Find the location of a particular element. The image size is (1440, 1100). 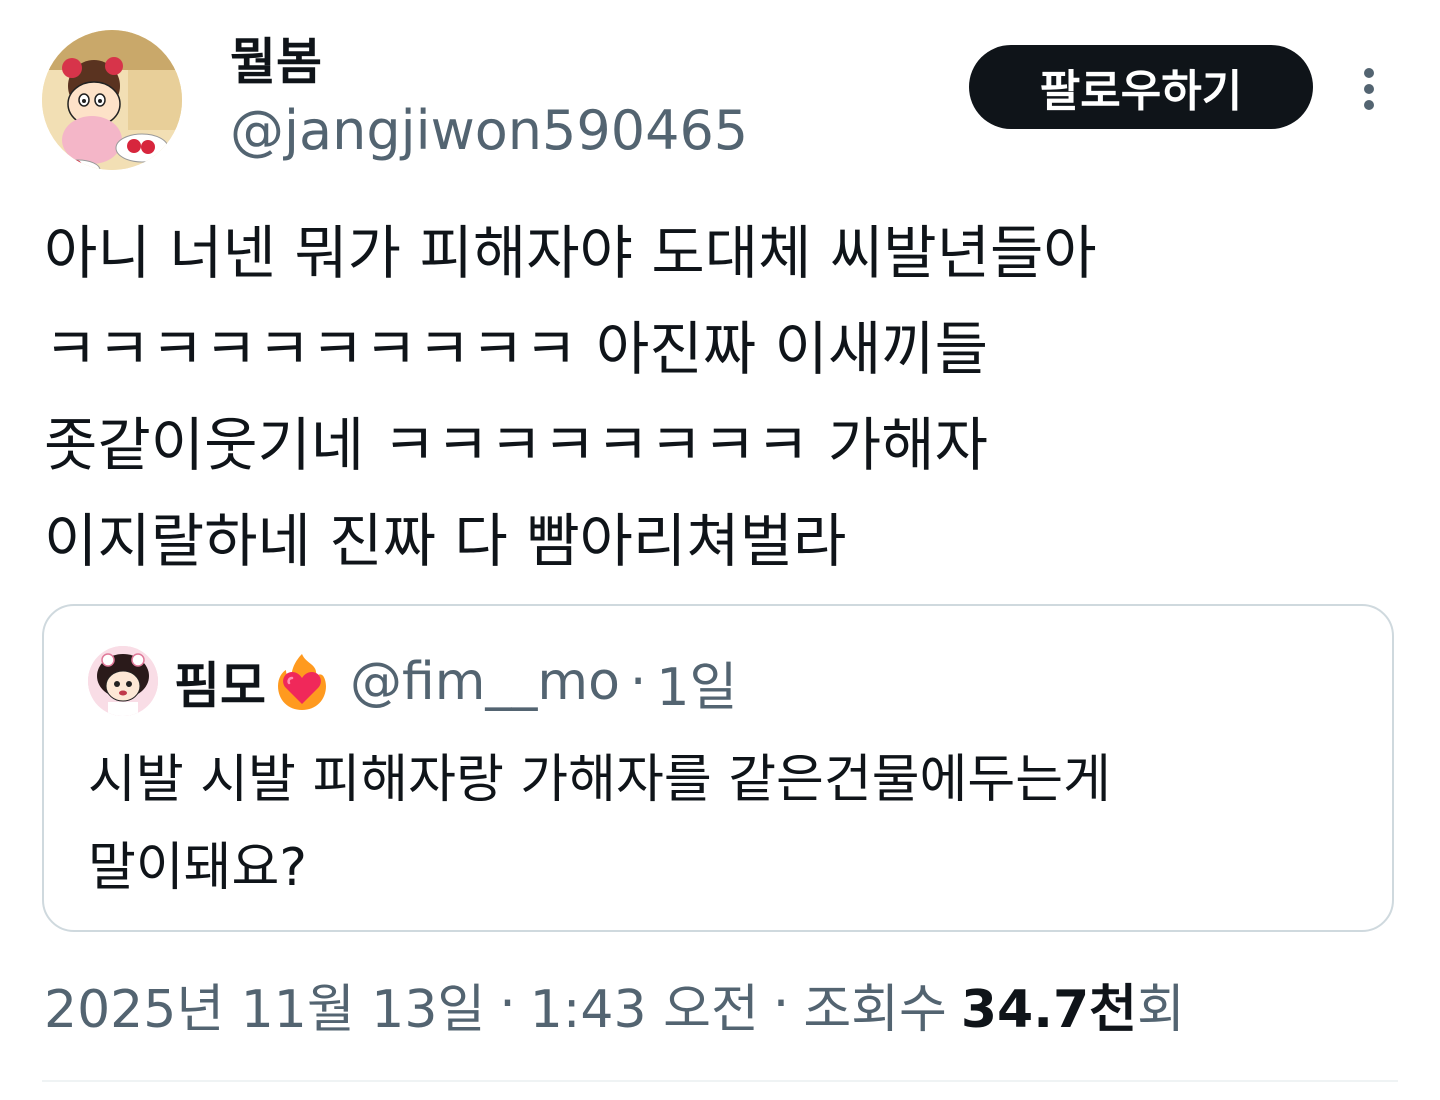

author-avatar is located at coordinates (112, 100).